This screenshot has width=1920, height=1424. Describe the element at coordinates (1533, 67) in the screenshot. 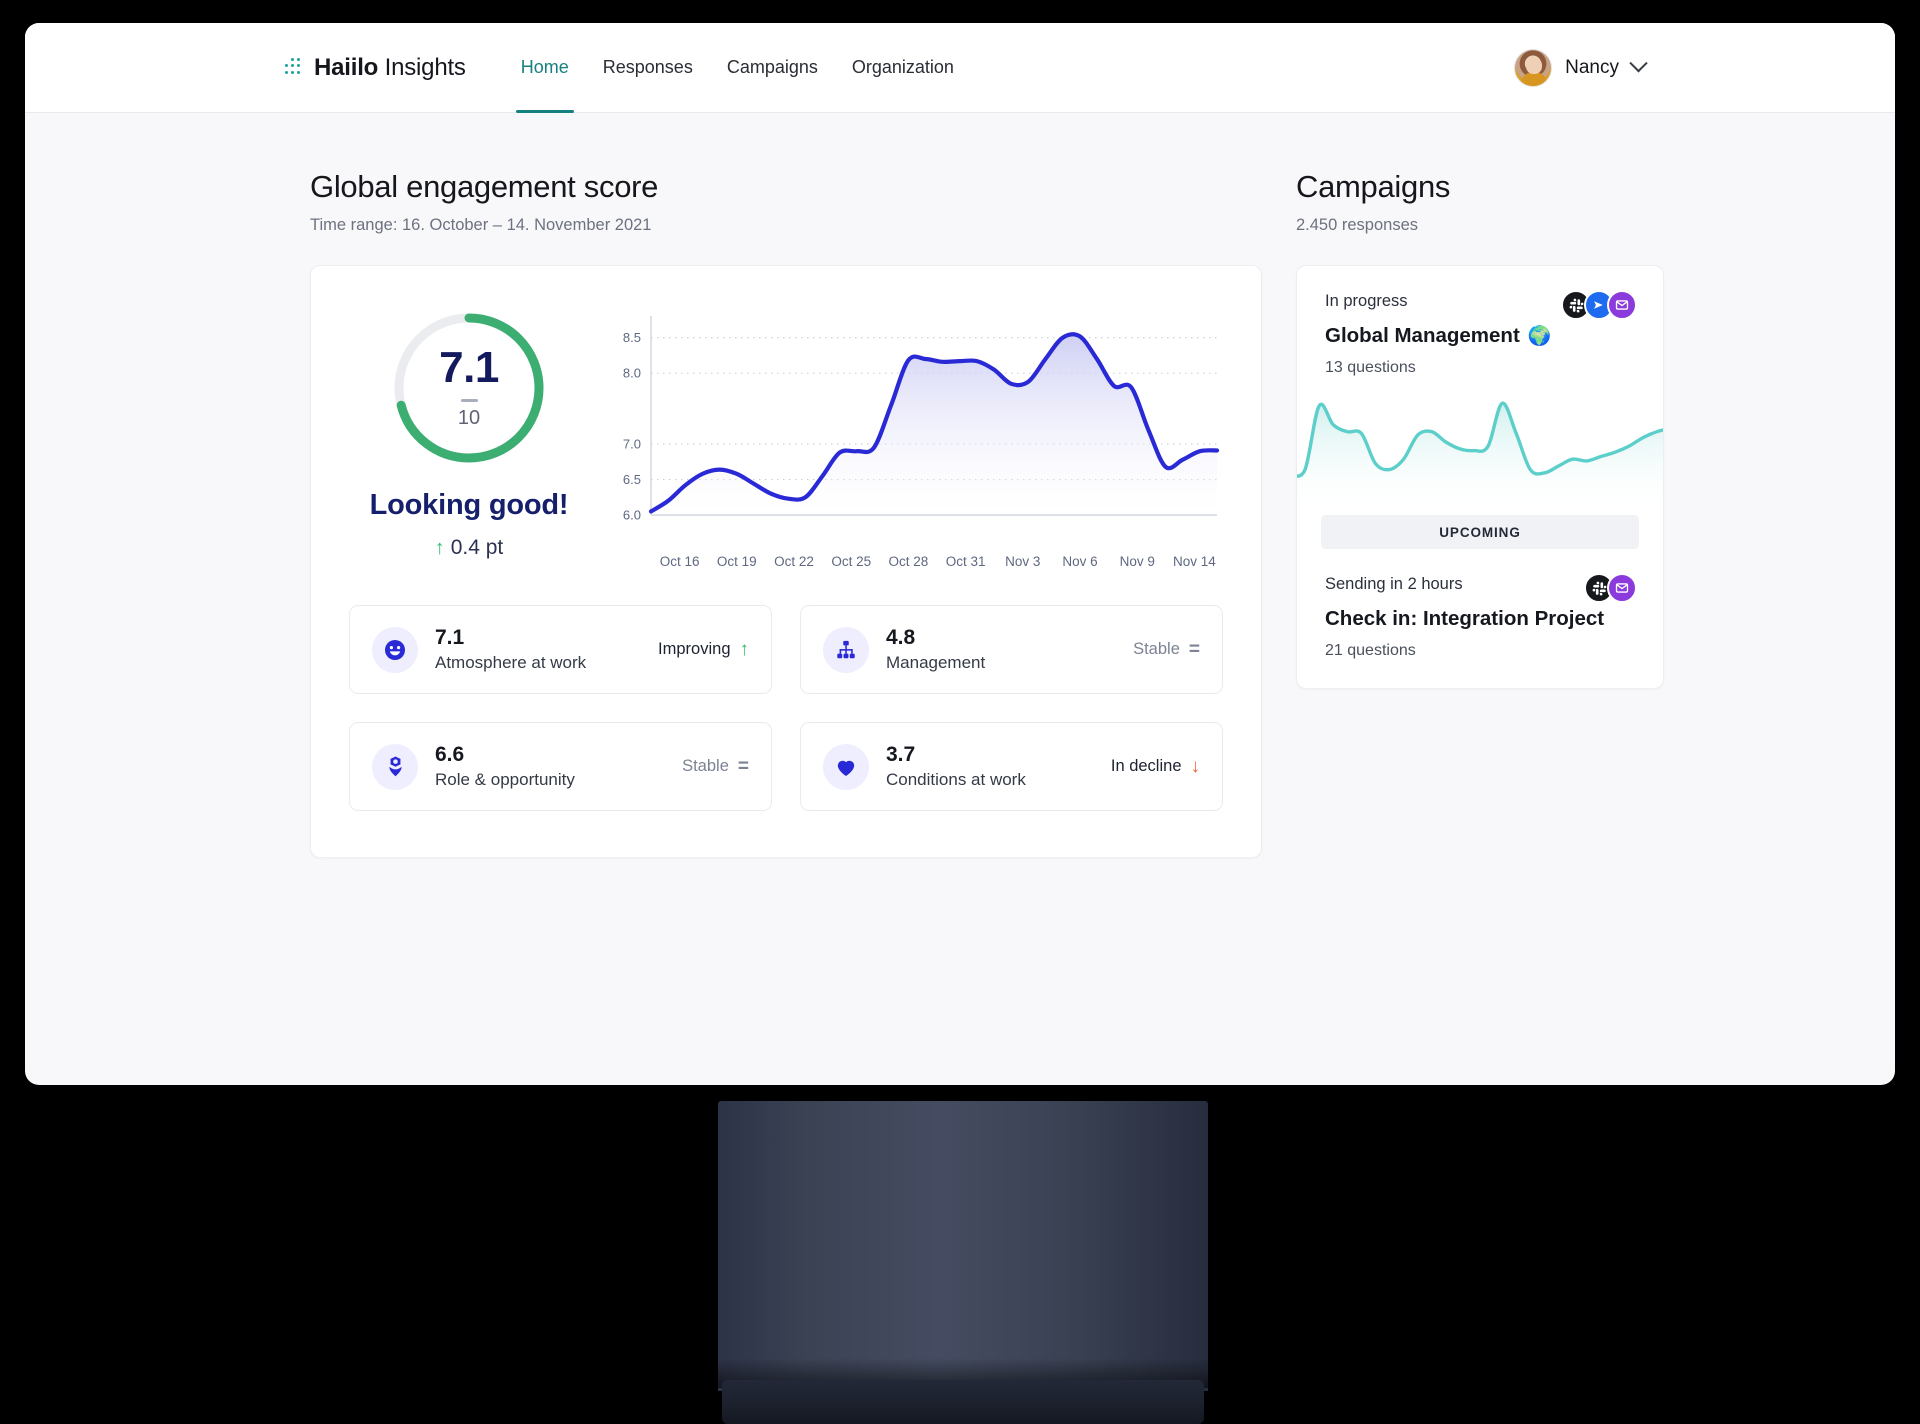

I see `avatar` at that location.